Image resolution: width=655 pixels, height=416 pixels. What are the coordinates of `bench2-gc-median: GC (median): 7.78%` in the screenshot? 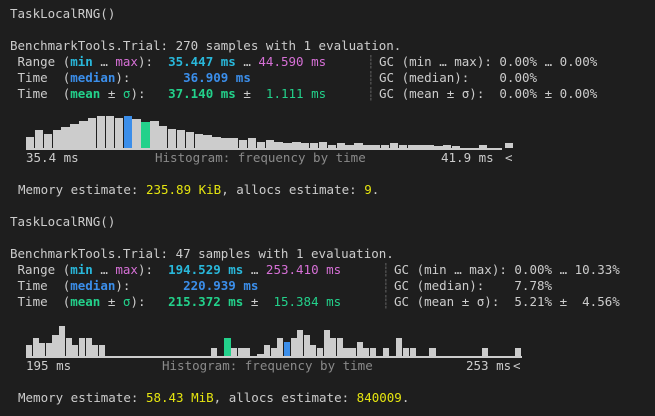 It's located at (473, 285).